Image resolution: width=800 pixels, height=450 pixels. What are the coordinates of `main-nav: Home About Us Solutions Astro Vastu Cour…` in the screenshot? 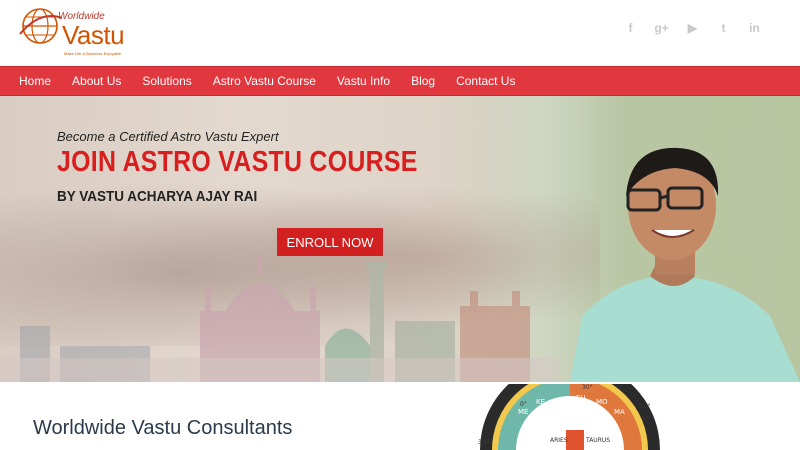 It's located at (400, 81).